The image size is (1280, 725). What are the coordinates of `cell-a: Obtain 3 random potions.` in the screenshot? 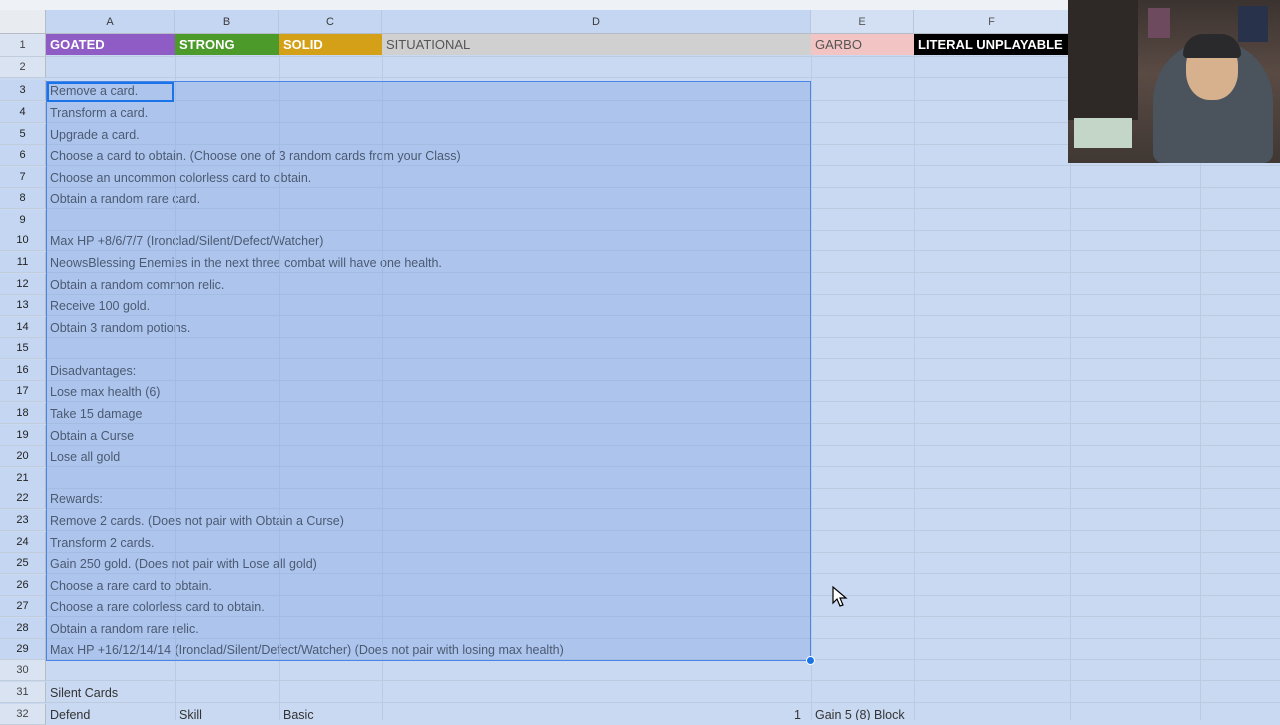 It's located at (120, 328).